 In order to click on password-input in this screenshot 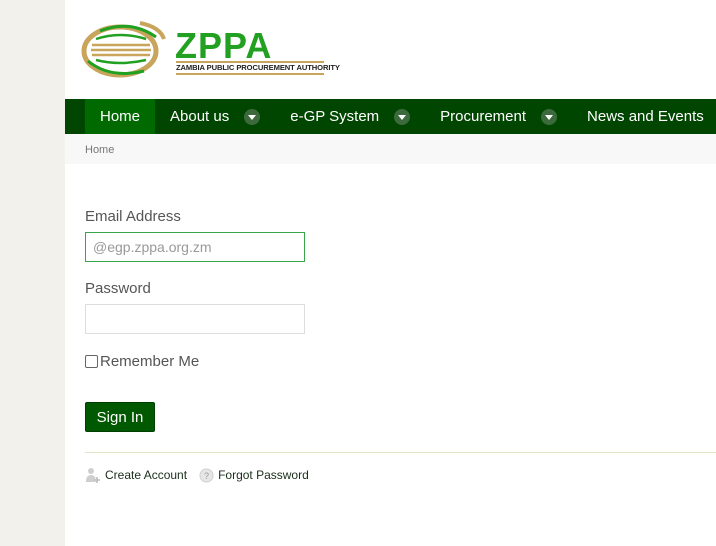, I will do `click(195, 319)`.